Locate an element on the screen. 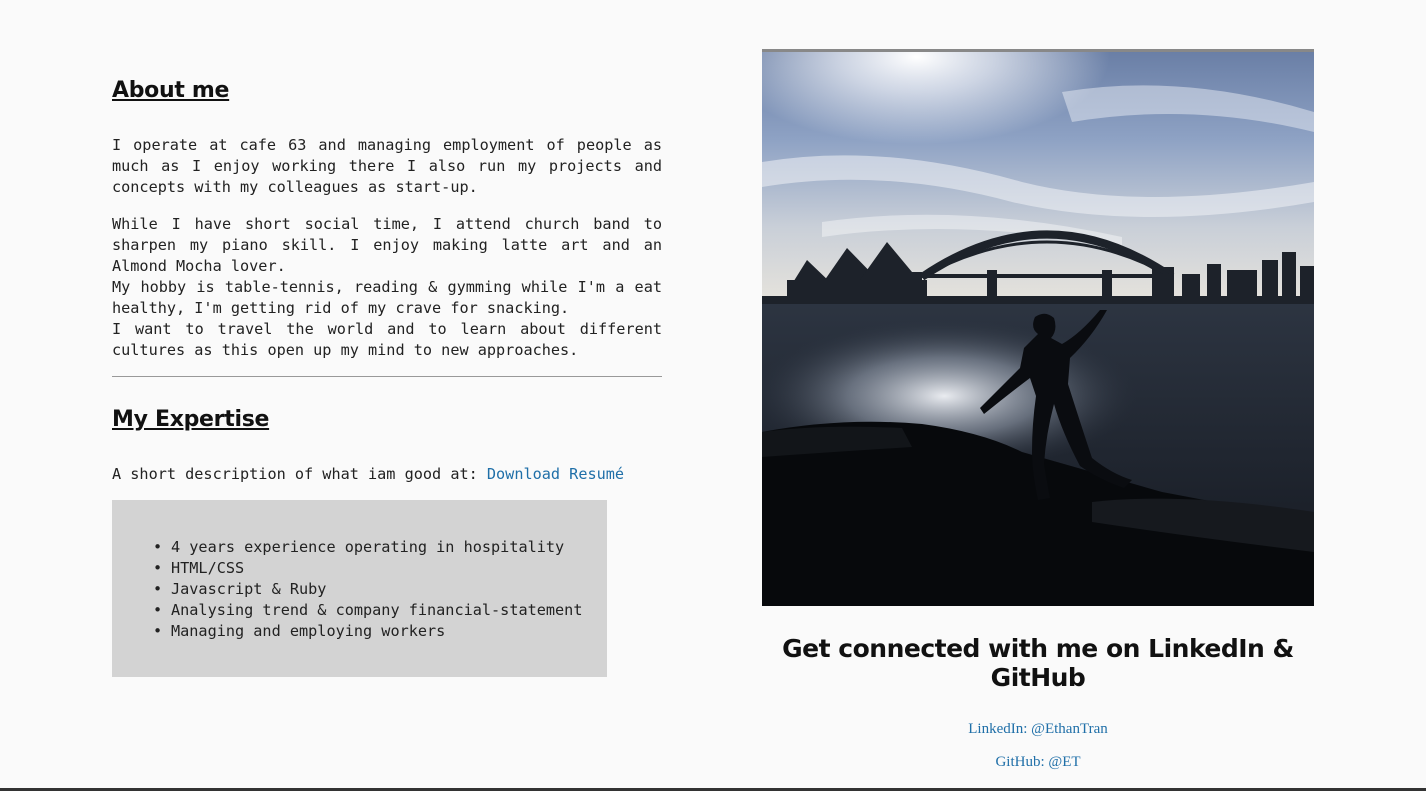 Image resolution: width=1426 pixels, height=791 pixels. skill-item: • Javascript & Ruby is located at coordinates (380, 589).